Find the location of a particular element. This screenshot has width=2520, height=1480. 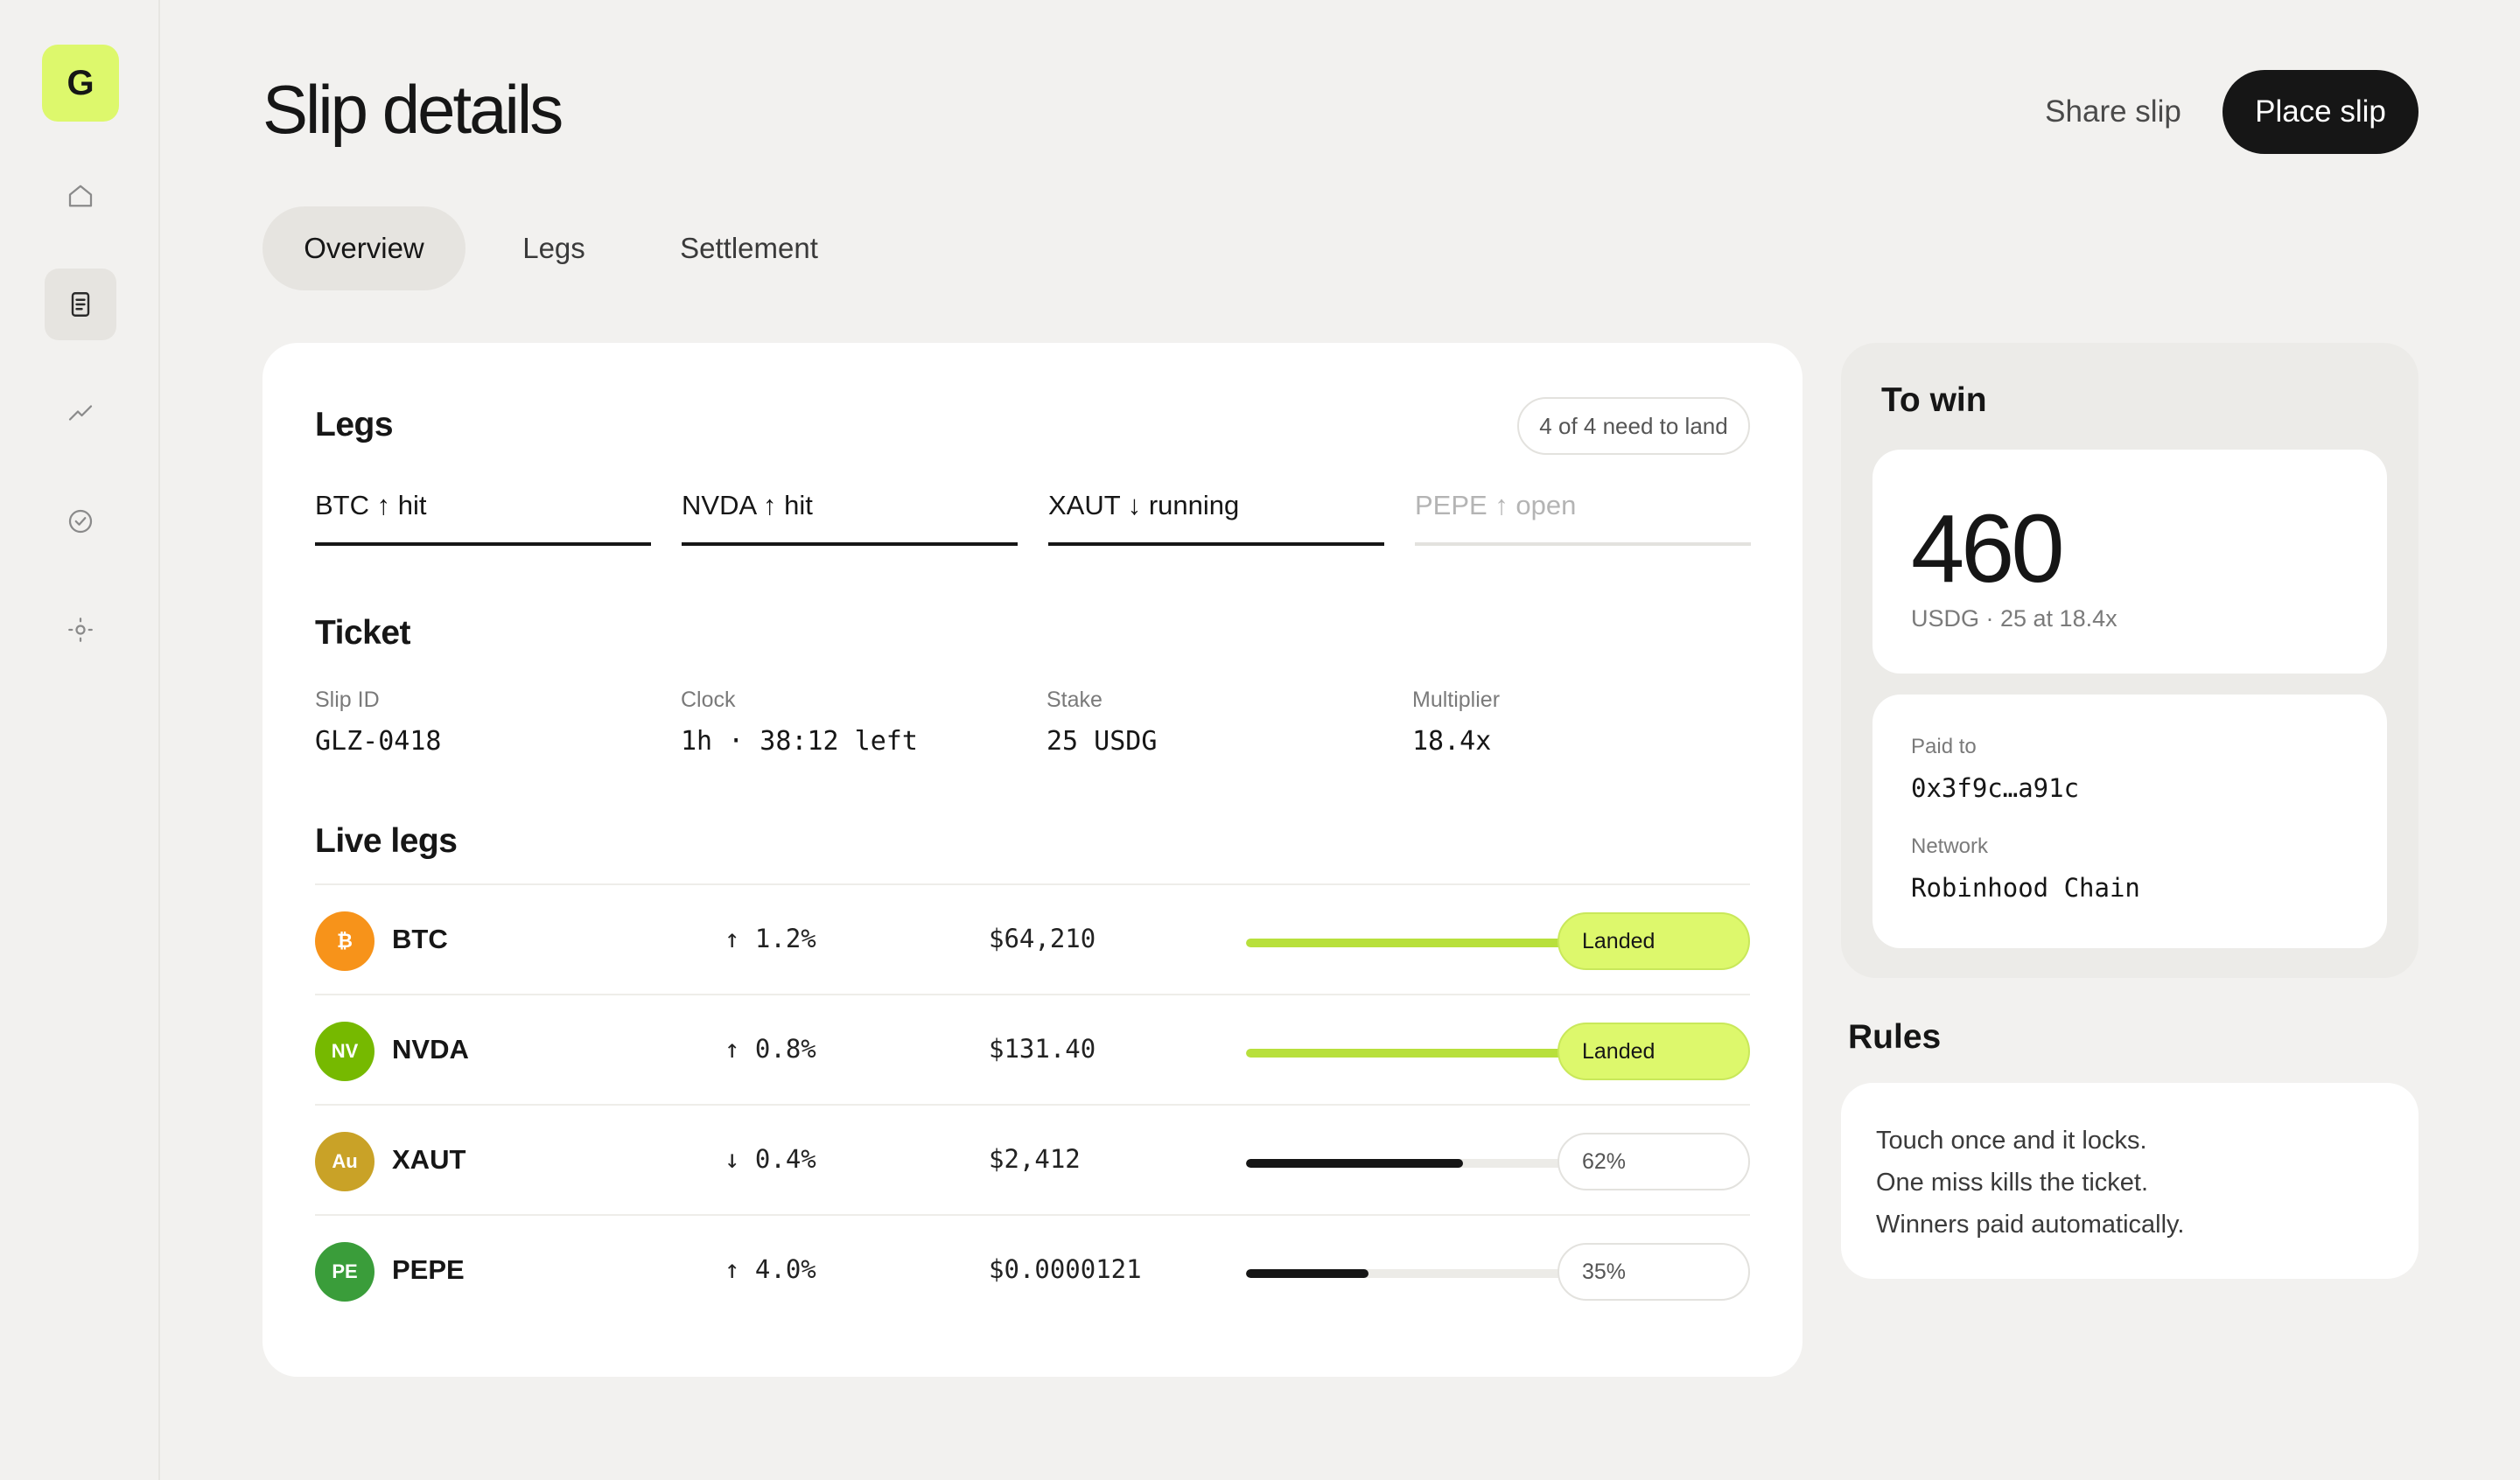

payout-card: 460 USDG · 25 at 18.4x is located at coordinates (2129, 562).